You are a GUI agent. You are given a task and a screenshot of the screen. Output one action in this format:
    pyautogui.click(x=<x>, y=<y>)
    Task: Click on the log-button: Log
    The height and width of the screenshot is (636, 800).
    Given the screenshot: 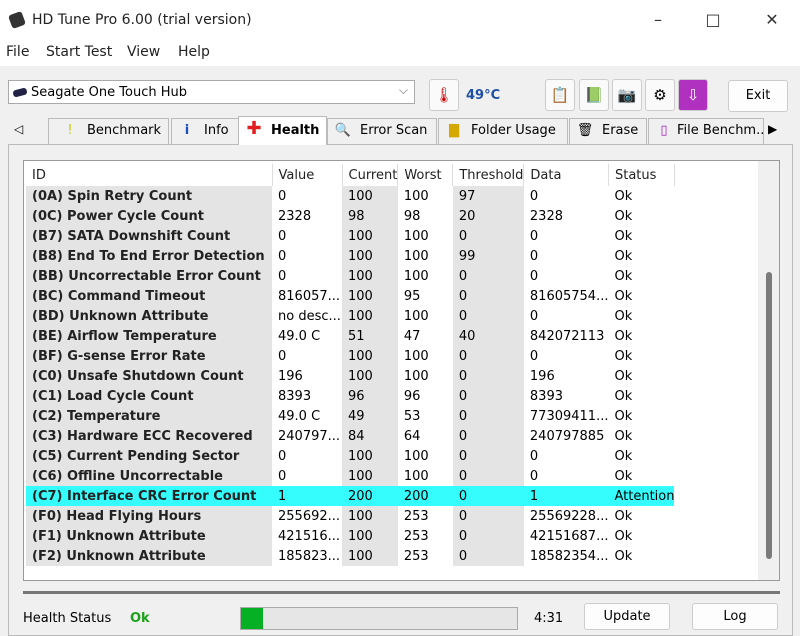 What is the action you would take?
    pyautogui.click(x=735, y=616)
    